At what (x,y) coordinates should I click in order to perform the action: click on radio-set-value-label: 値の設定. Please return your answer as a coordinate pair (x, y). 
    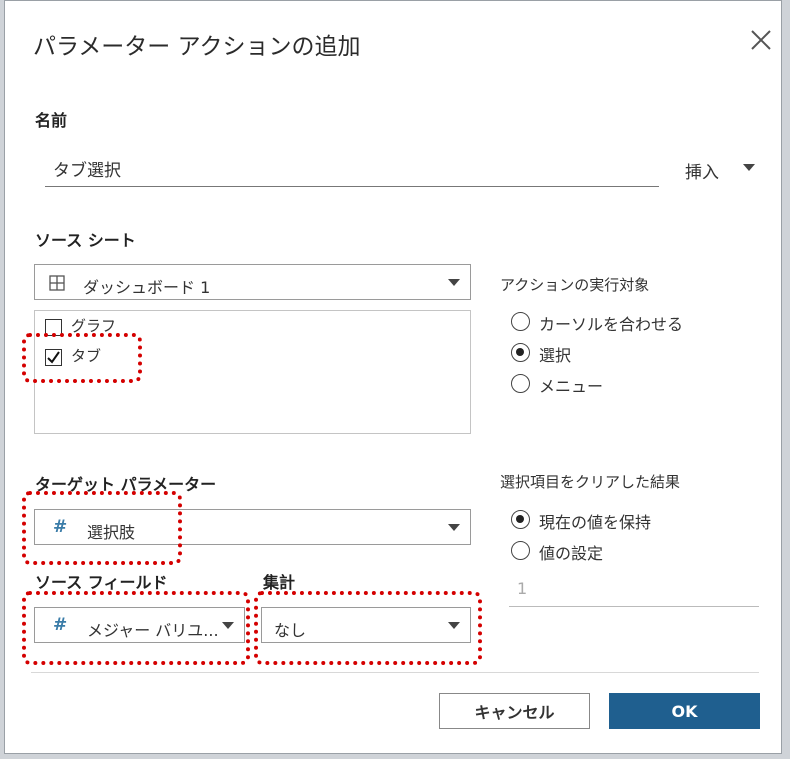
    Looking at the image, I should click on (571, 553).